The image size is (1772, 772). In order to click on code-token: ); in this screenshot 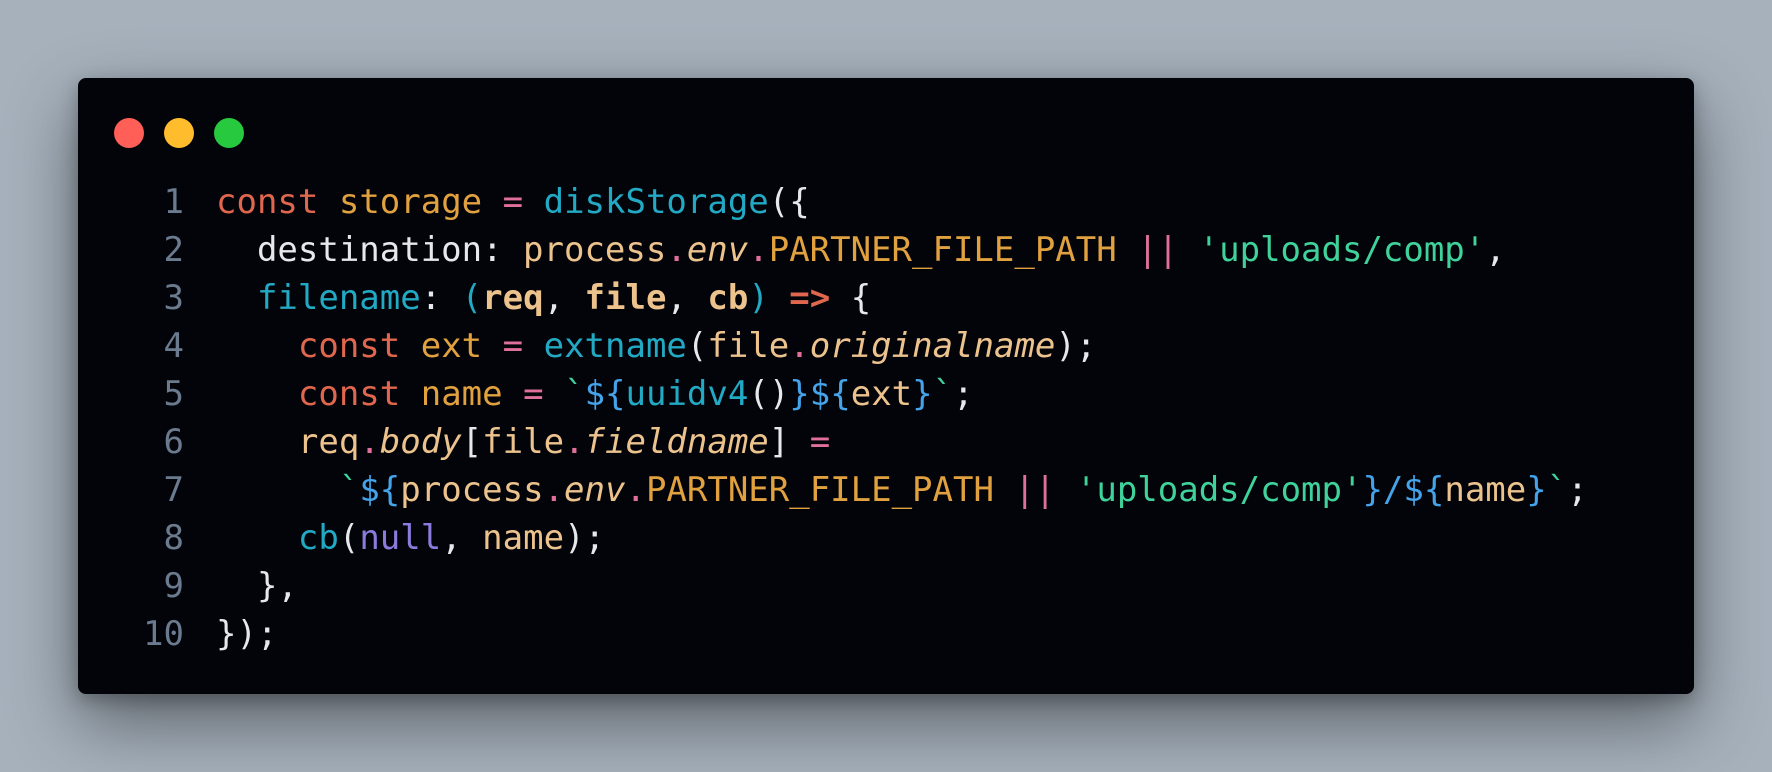, I will do `click(585, 538)`.